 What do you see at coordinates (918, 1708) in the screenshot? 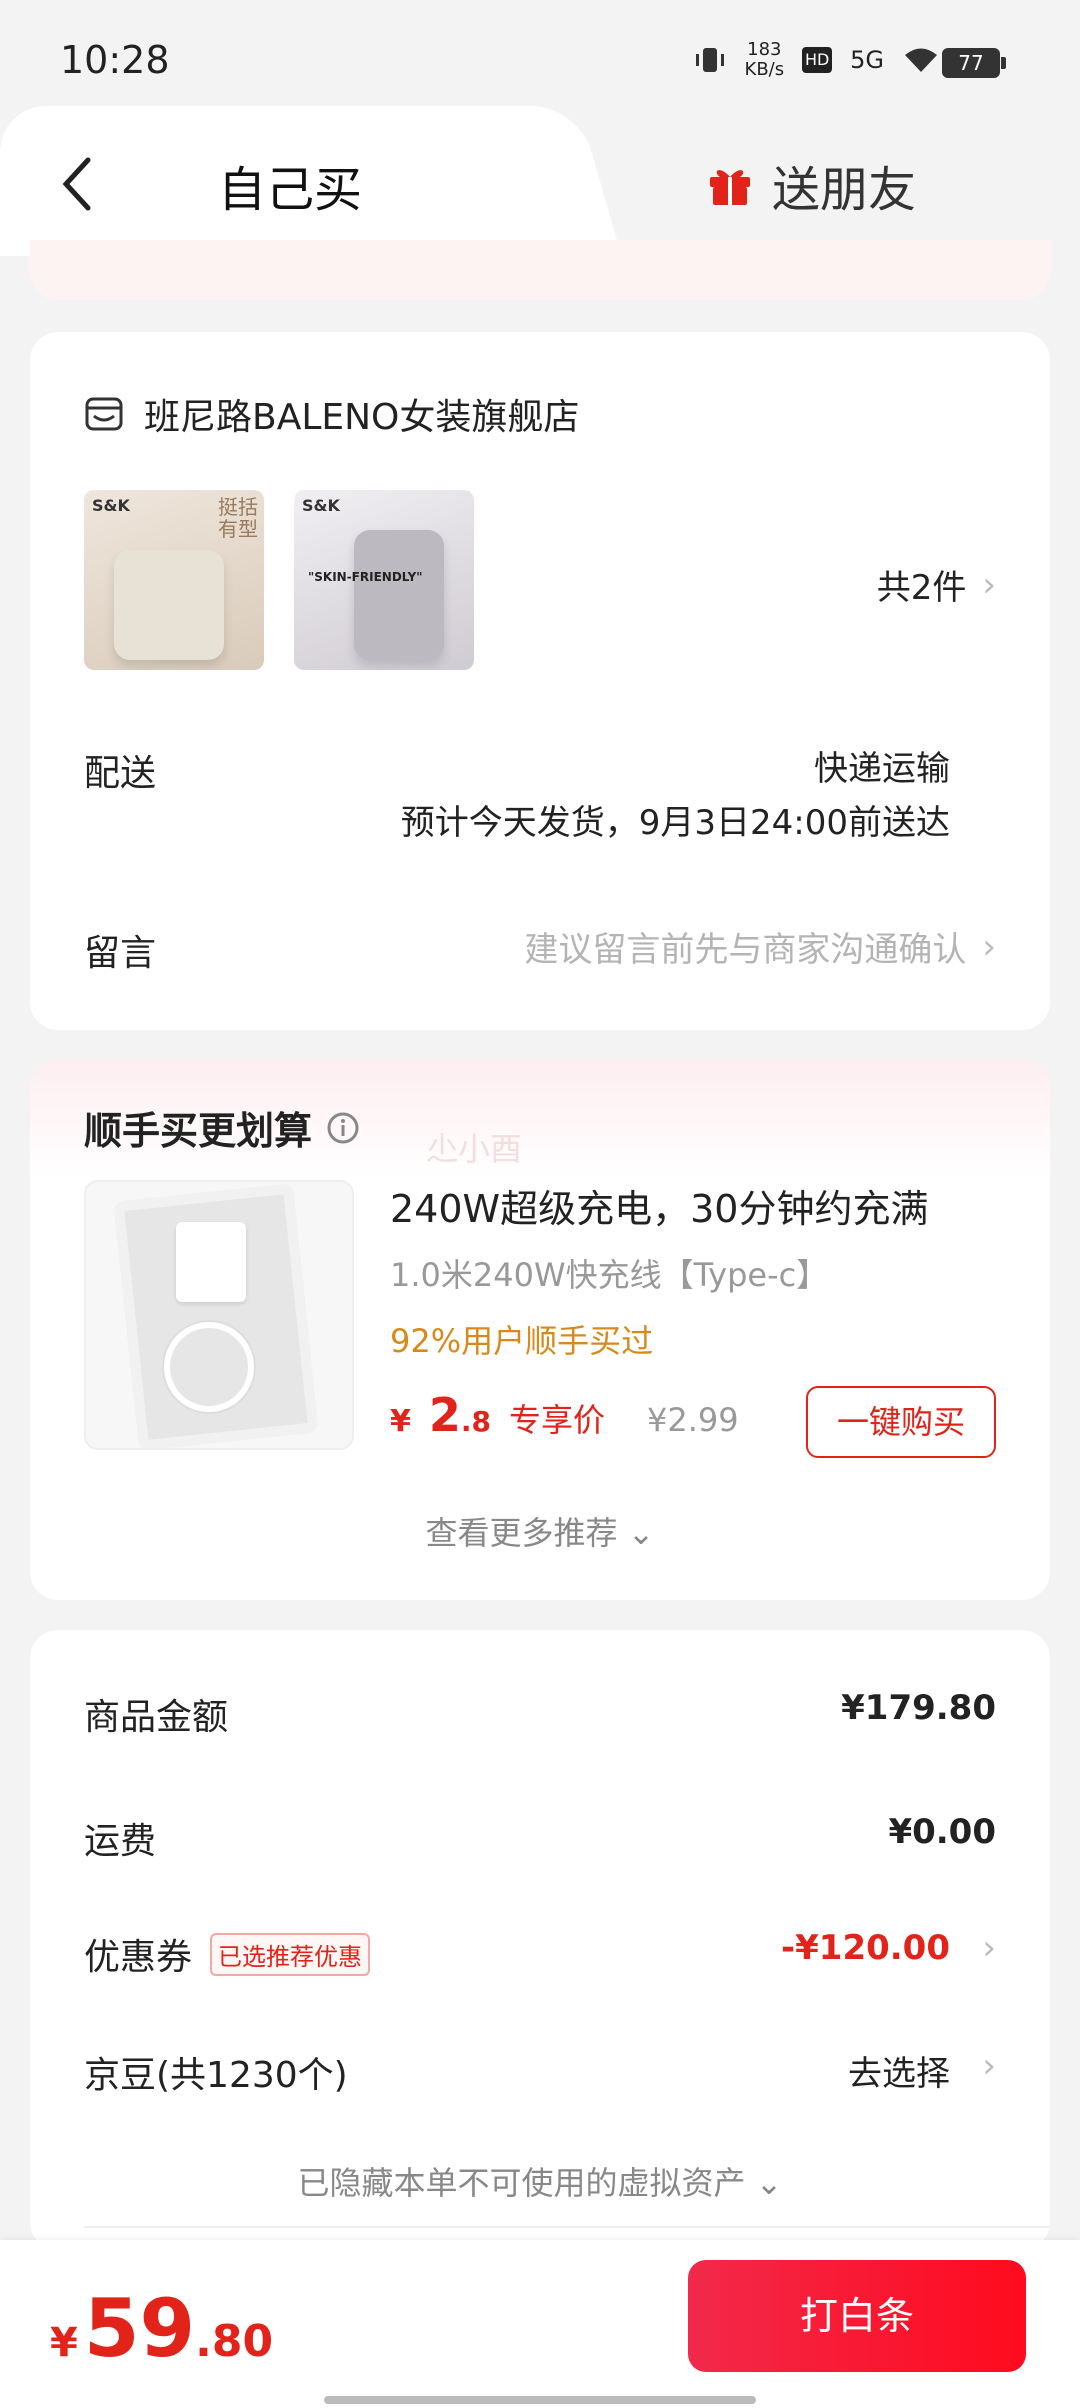
I see `goods-amount-value: ¥179.80` at bounding box center [918, 1708].